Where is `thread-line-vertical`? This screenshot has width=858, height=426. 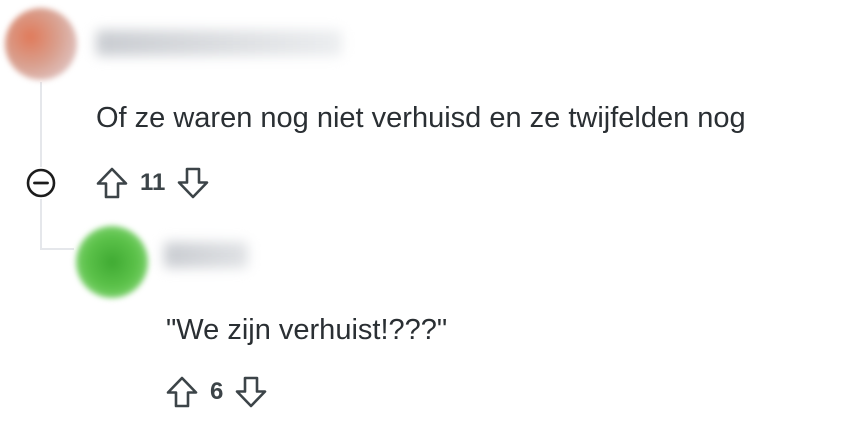 thread-line-vertical is located at coordinates (41, 166).